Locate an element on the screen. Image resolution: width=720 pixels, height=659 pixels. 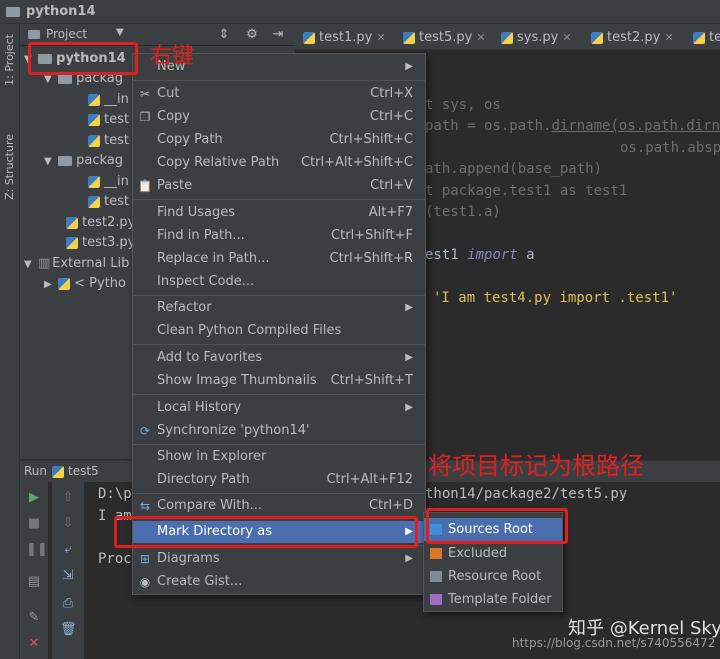
console-line: thon14/package2/test5.py is located at coordinates (526, 494).